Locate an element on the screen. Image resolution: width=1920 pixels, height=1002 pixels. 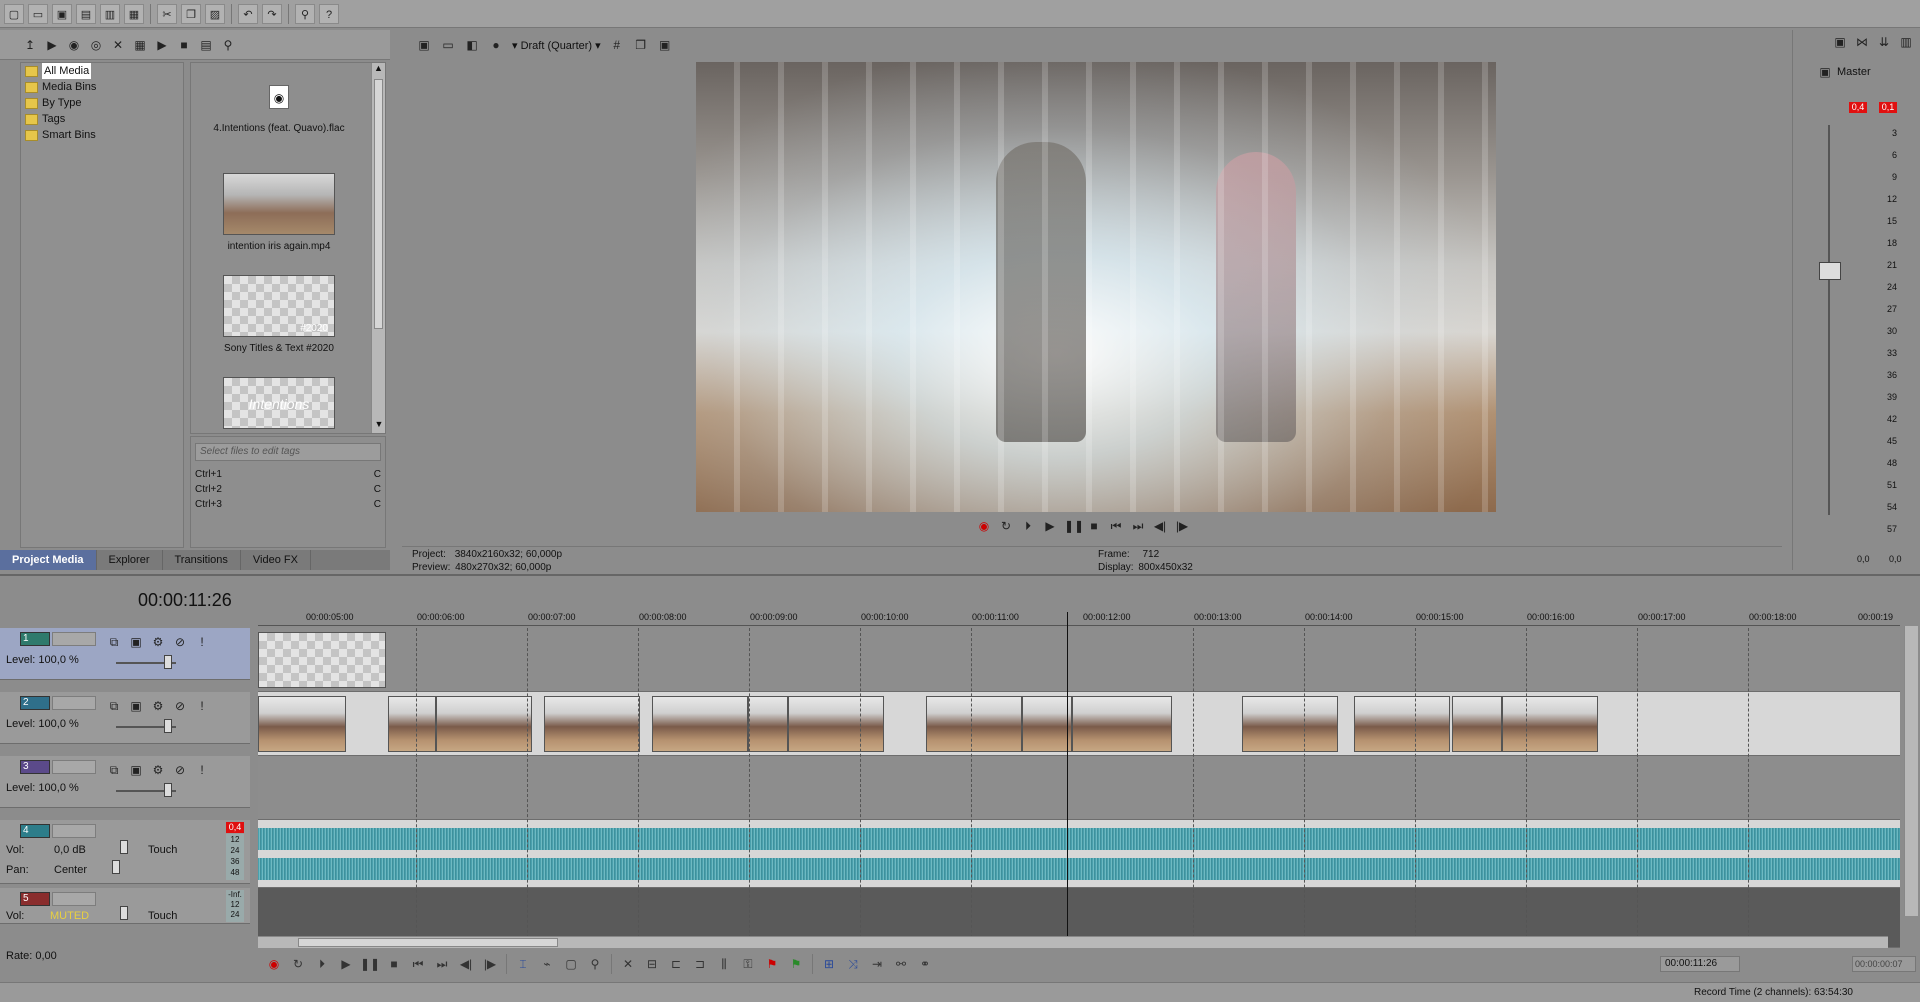
selection-length-box: 00:00:00:07 is located at coordinates (1884, 964).